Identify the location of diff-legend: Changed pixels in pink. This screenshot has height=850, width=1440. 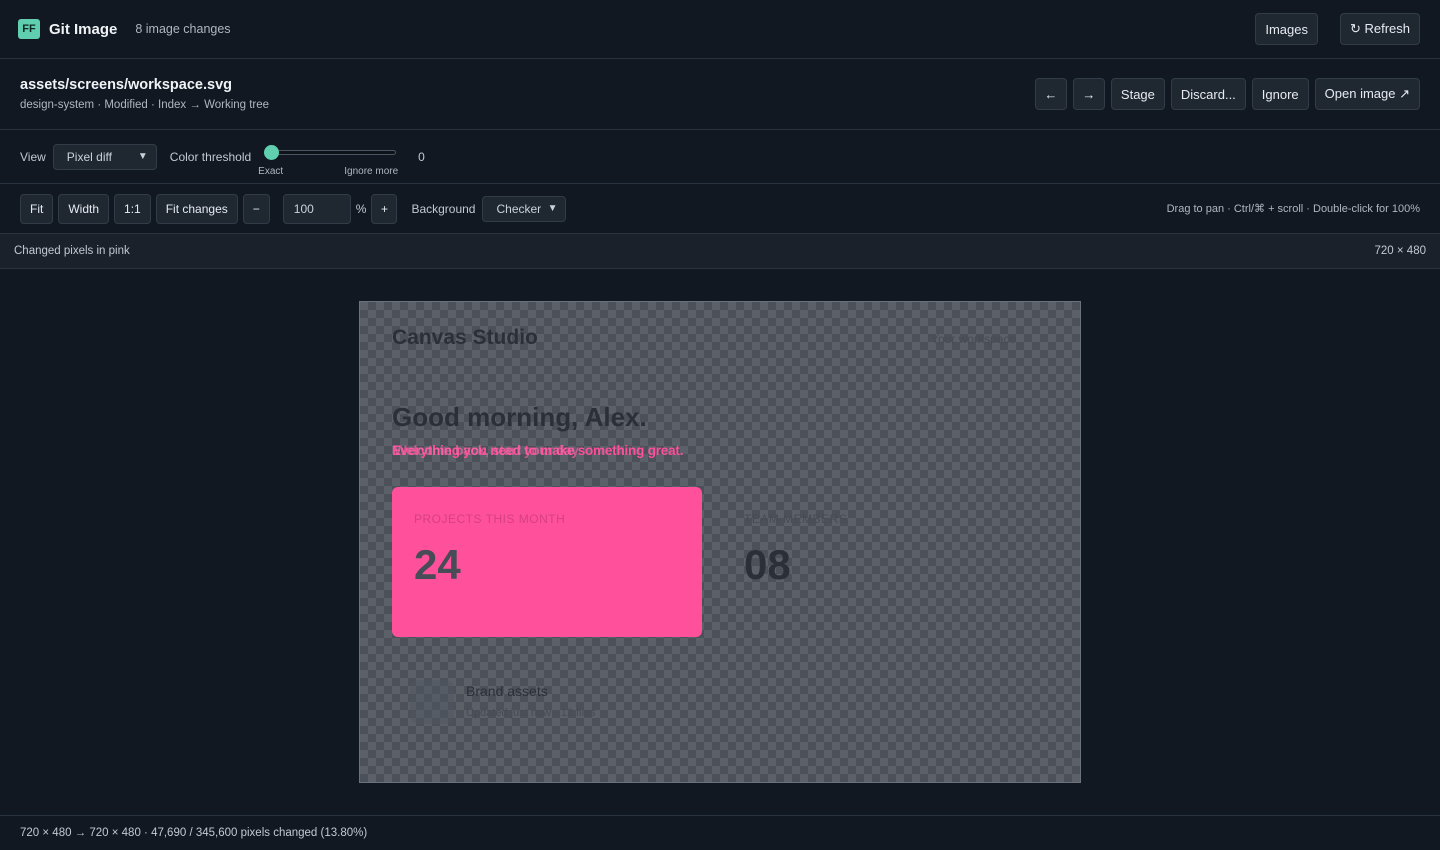
(72, 251).